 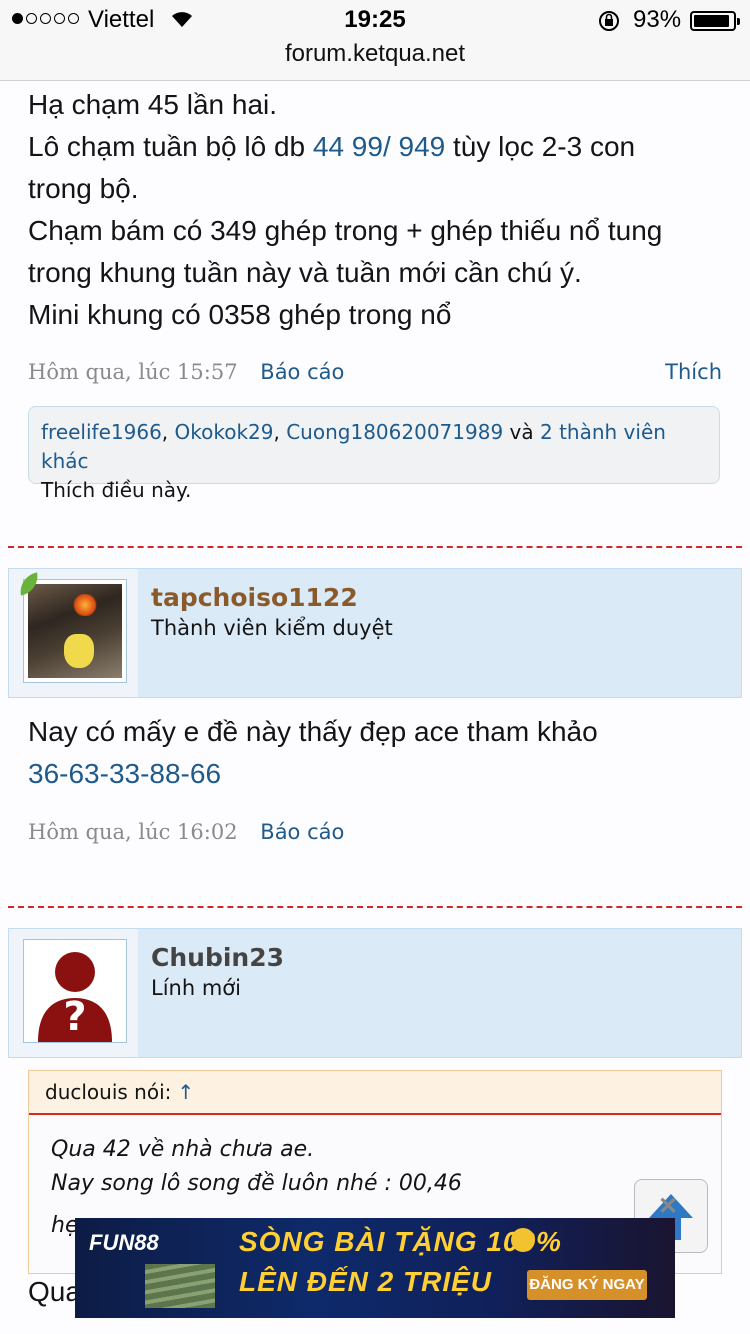 What do you see at coordinates (116, 490) in the screenshot?
I see `likes-suffix: Thích điều này.` at bounding box center [116, 490].